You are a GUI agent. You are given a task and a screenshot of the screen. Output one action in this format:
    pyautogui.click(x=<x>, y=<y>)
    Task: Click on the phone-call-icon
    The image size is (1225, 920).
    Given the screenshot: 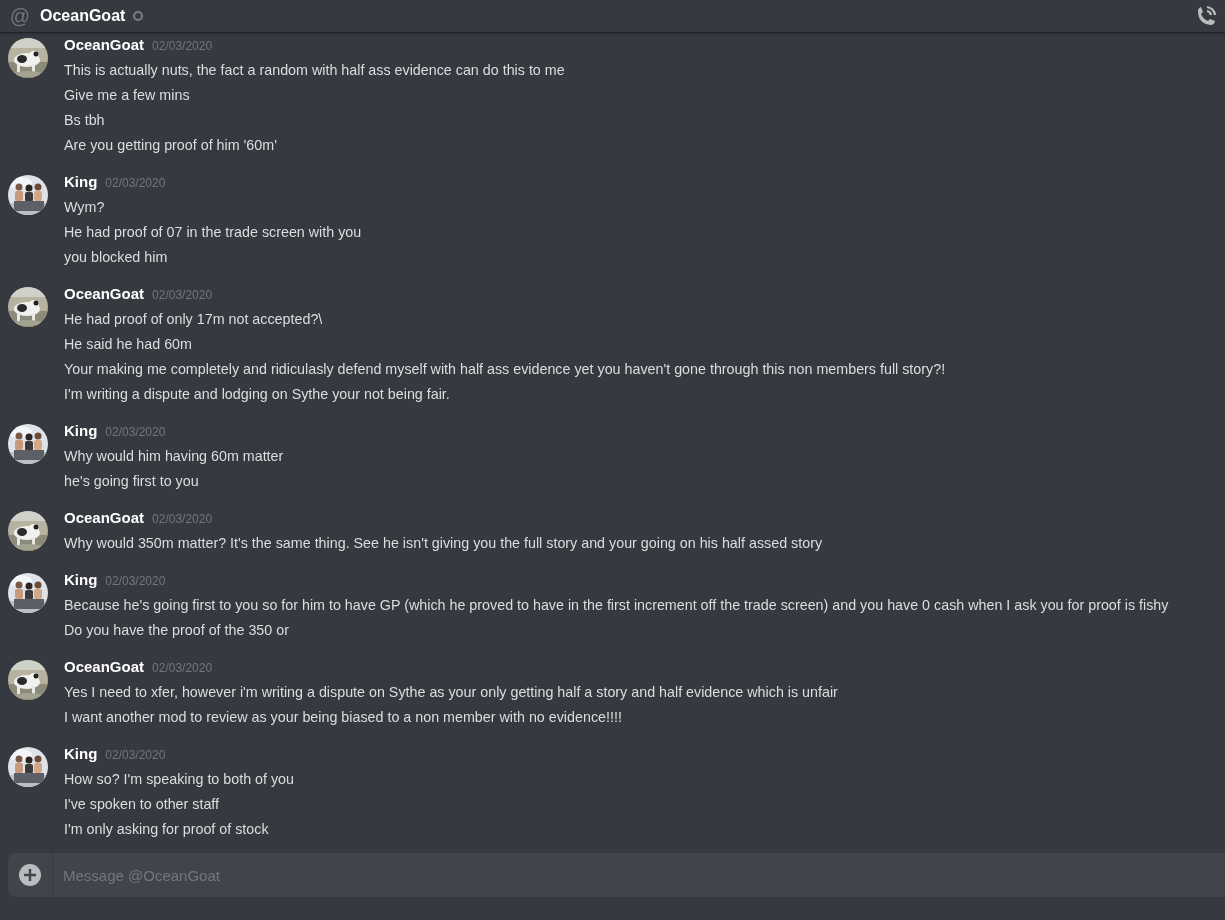 What is the action you would take?
    pyautogui.click(x=1206, y=16)
    